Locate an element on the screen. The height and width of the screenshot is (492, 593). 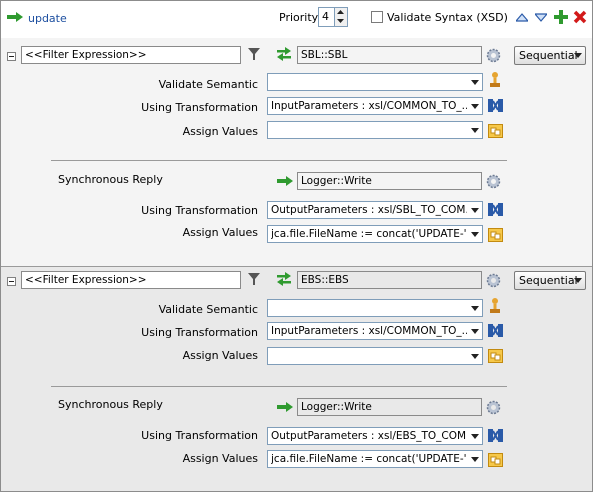
move-down-icon is located at coordinates (541, 17).